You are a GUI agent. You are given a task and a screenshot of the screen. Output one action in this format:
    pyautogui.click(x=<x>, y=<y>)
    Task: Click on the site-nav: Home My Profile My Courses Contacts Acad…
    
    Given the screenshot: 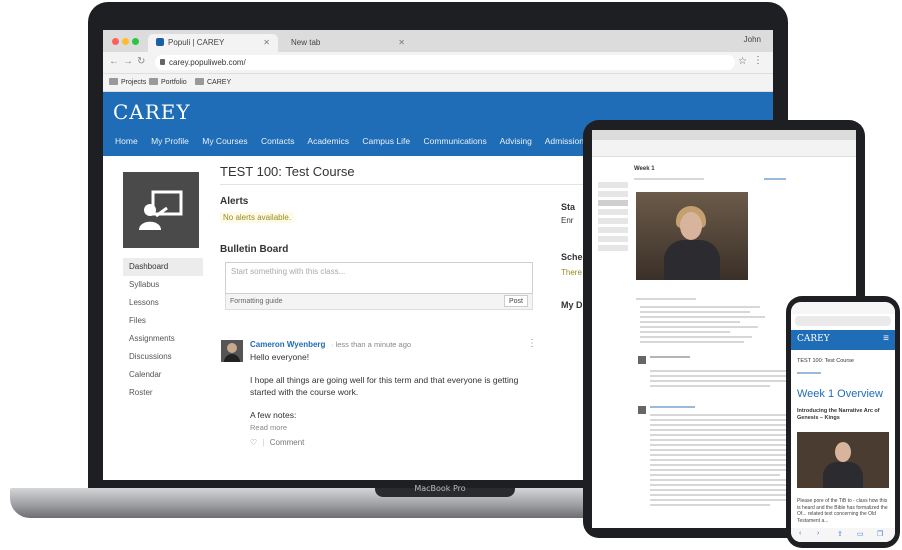 What is the action you would take?
    pyautogui.click(x=357, y=141)
    